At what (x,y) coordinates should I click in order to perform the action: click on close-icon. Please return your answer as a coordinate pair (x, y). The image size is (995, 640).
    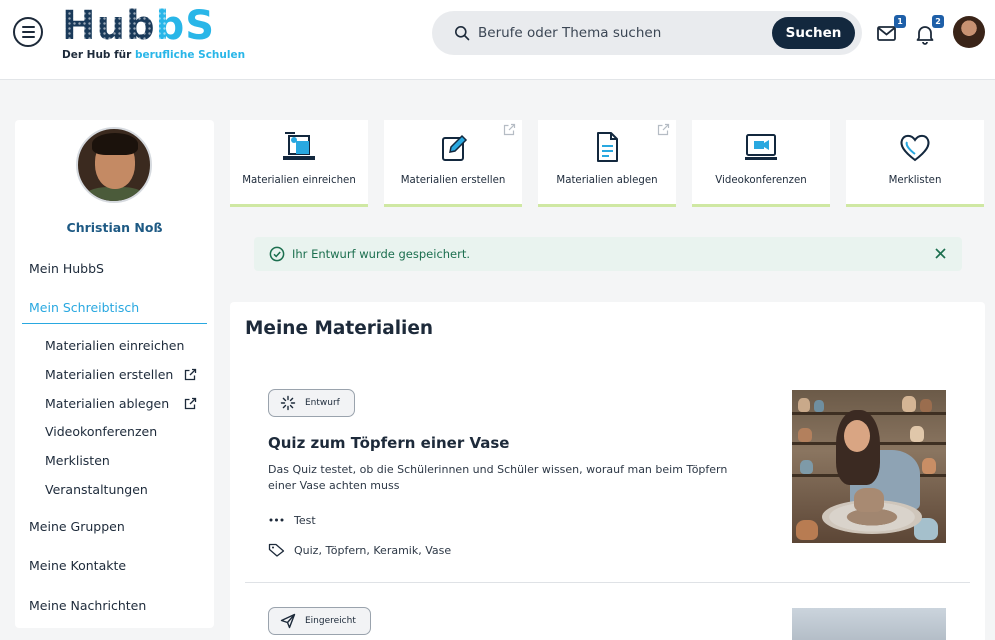
    Looking at the image, I should click on (940, 253).